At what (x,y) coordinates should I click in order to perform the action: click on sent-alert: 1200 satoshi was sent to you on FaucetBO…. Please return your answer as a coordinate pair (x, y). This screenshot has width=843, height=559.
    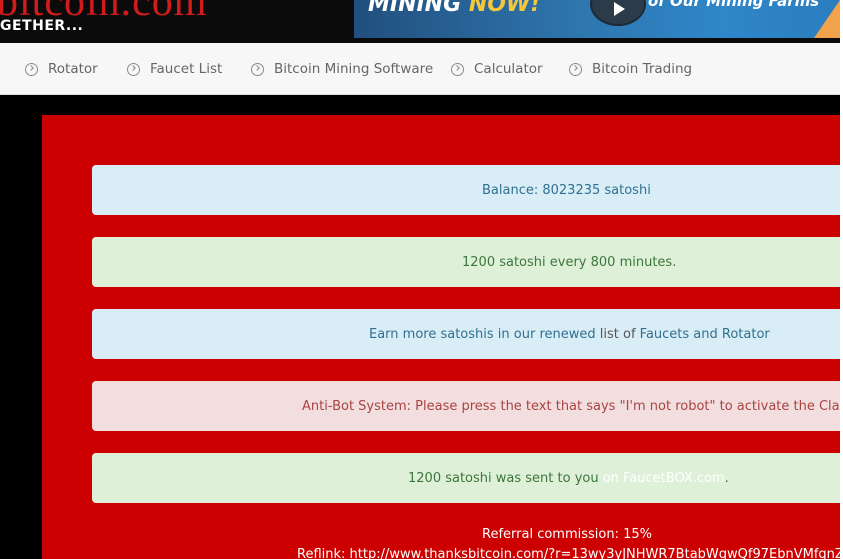
    Looking at the image, I should click on (467, 478).